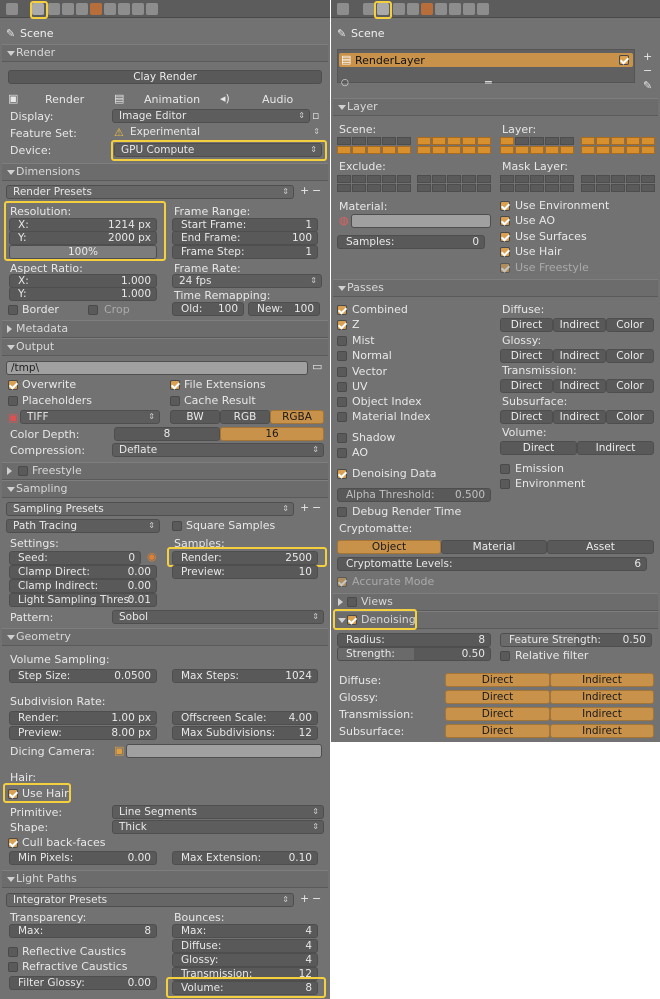 The image size is (660, 999). What do you see at coordinates (277, 99) in the screenshot?
I see `audio-button: Audio` at bounding box center [277, 99].